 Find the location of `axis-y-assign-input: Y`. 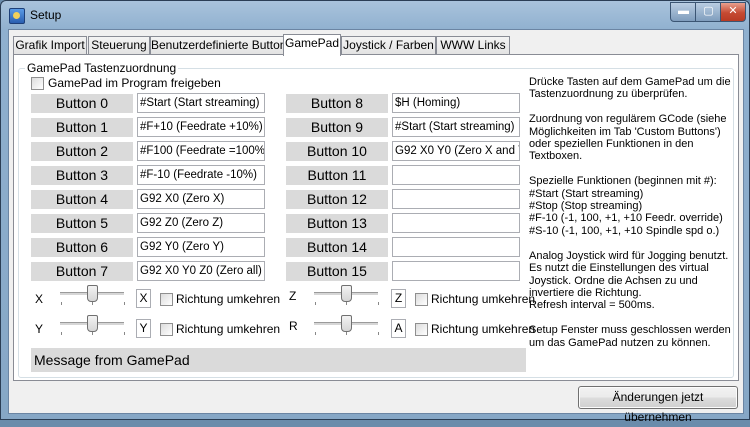

axis-y-assign-input: Y is located at coordinates (143, 328).